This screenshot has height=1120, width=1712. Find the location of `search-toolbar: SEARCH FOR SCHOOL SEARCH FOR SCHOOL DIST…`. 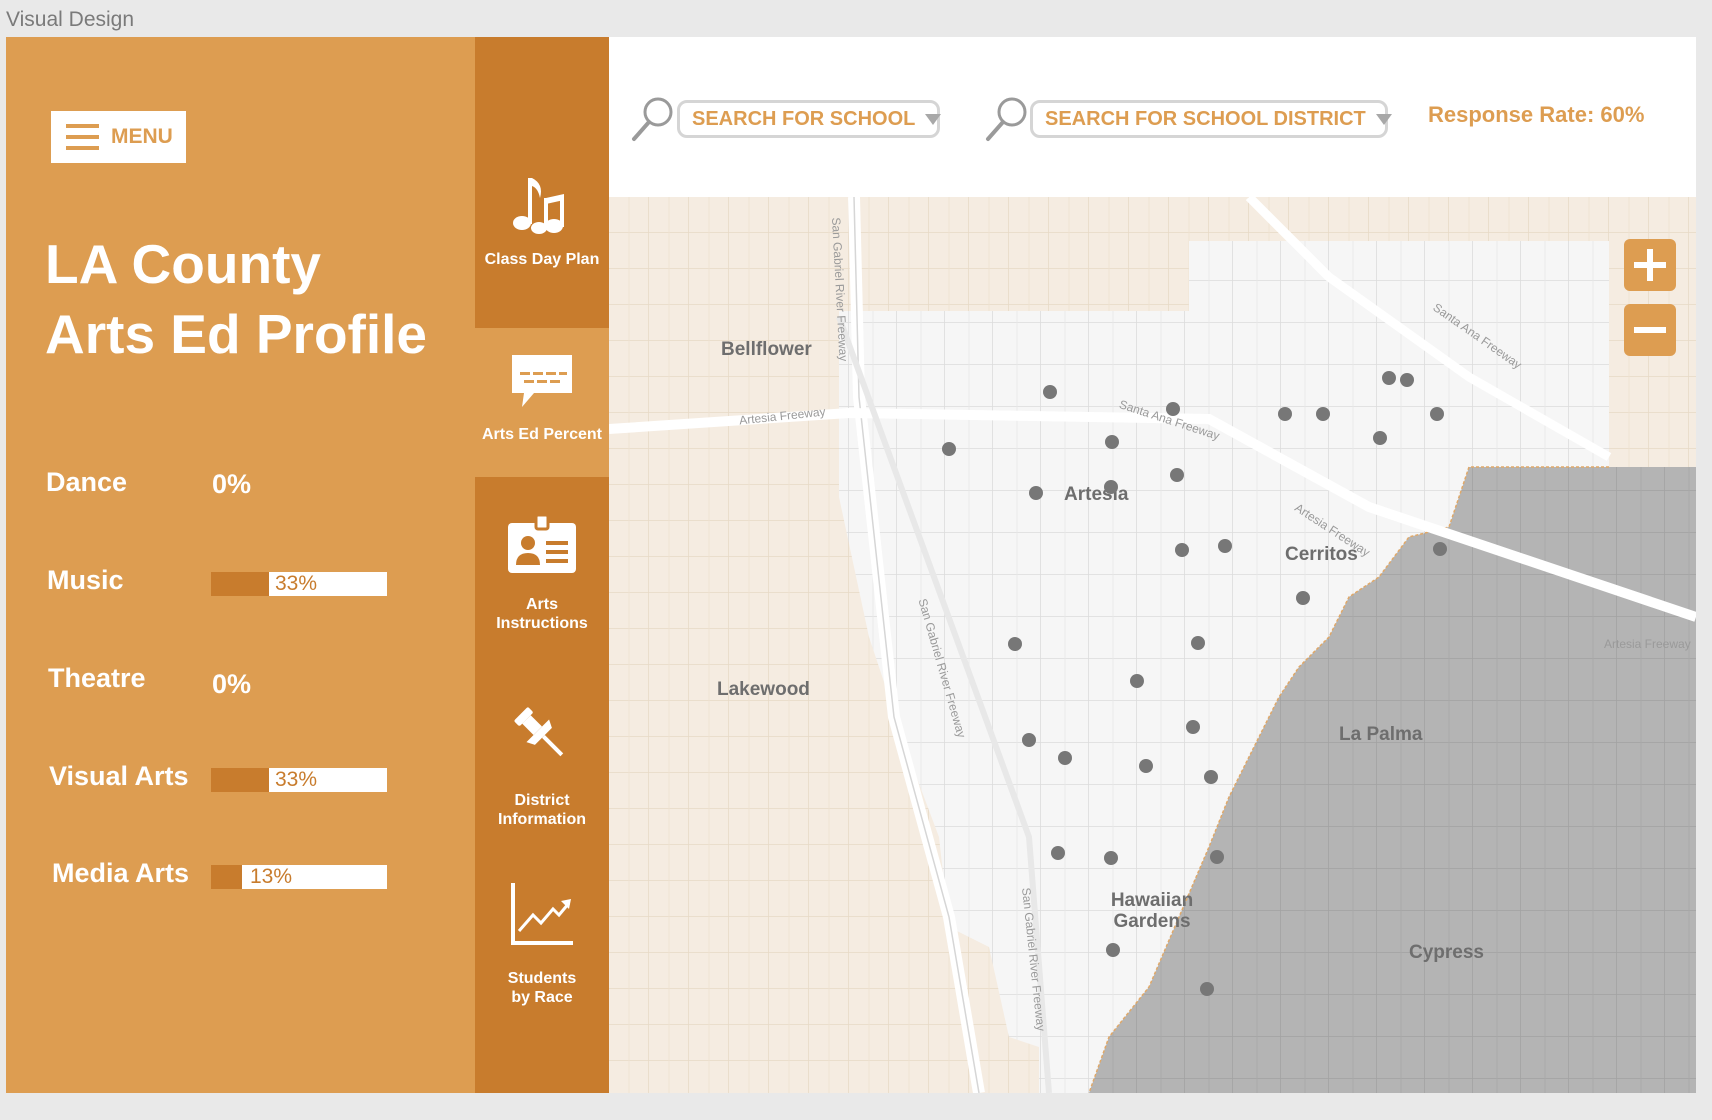

search-toolbar: SEARCH FOR SCHOOL SEARCH FOR SCHOOL DIST… is located at coordinates (1152, 117).